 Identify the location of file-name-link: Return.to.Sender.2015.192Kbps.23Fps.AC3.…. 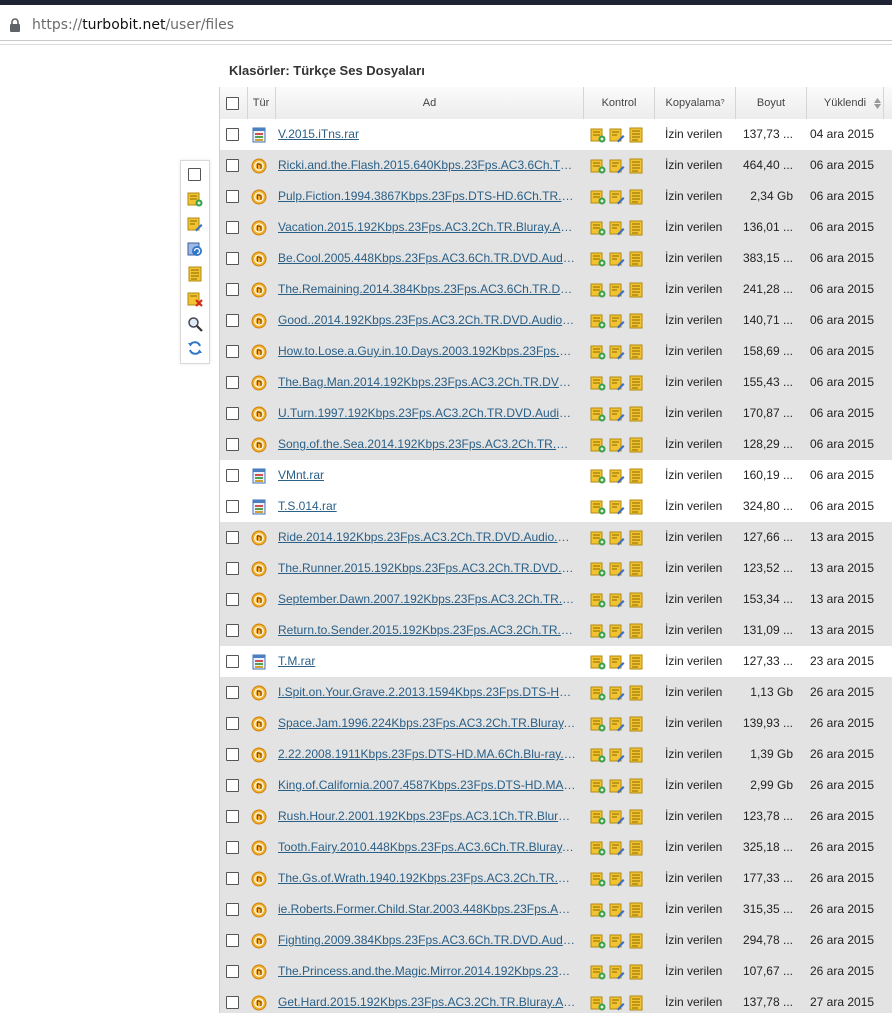
(427, 630).